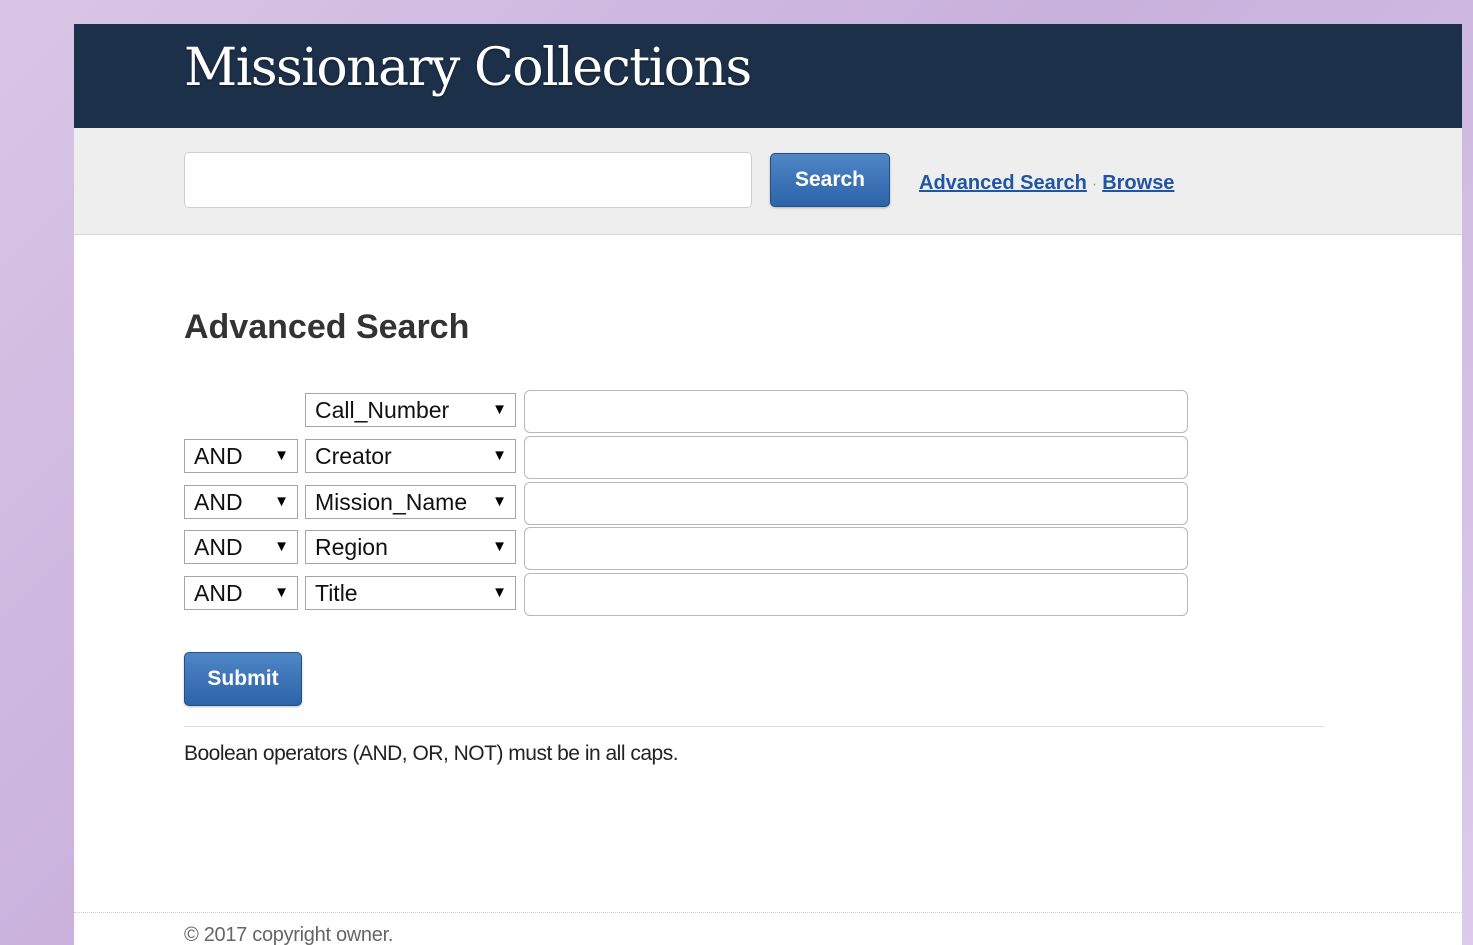  Describe the element at coordinates (327, 327) in the screenshot. I see `page-title: Advanced Search` at that location.